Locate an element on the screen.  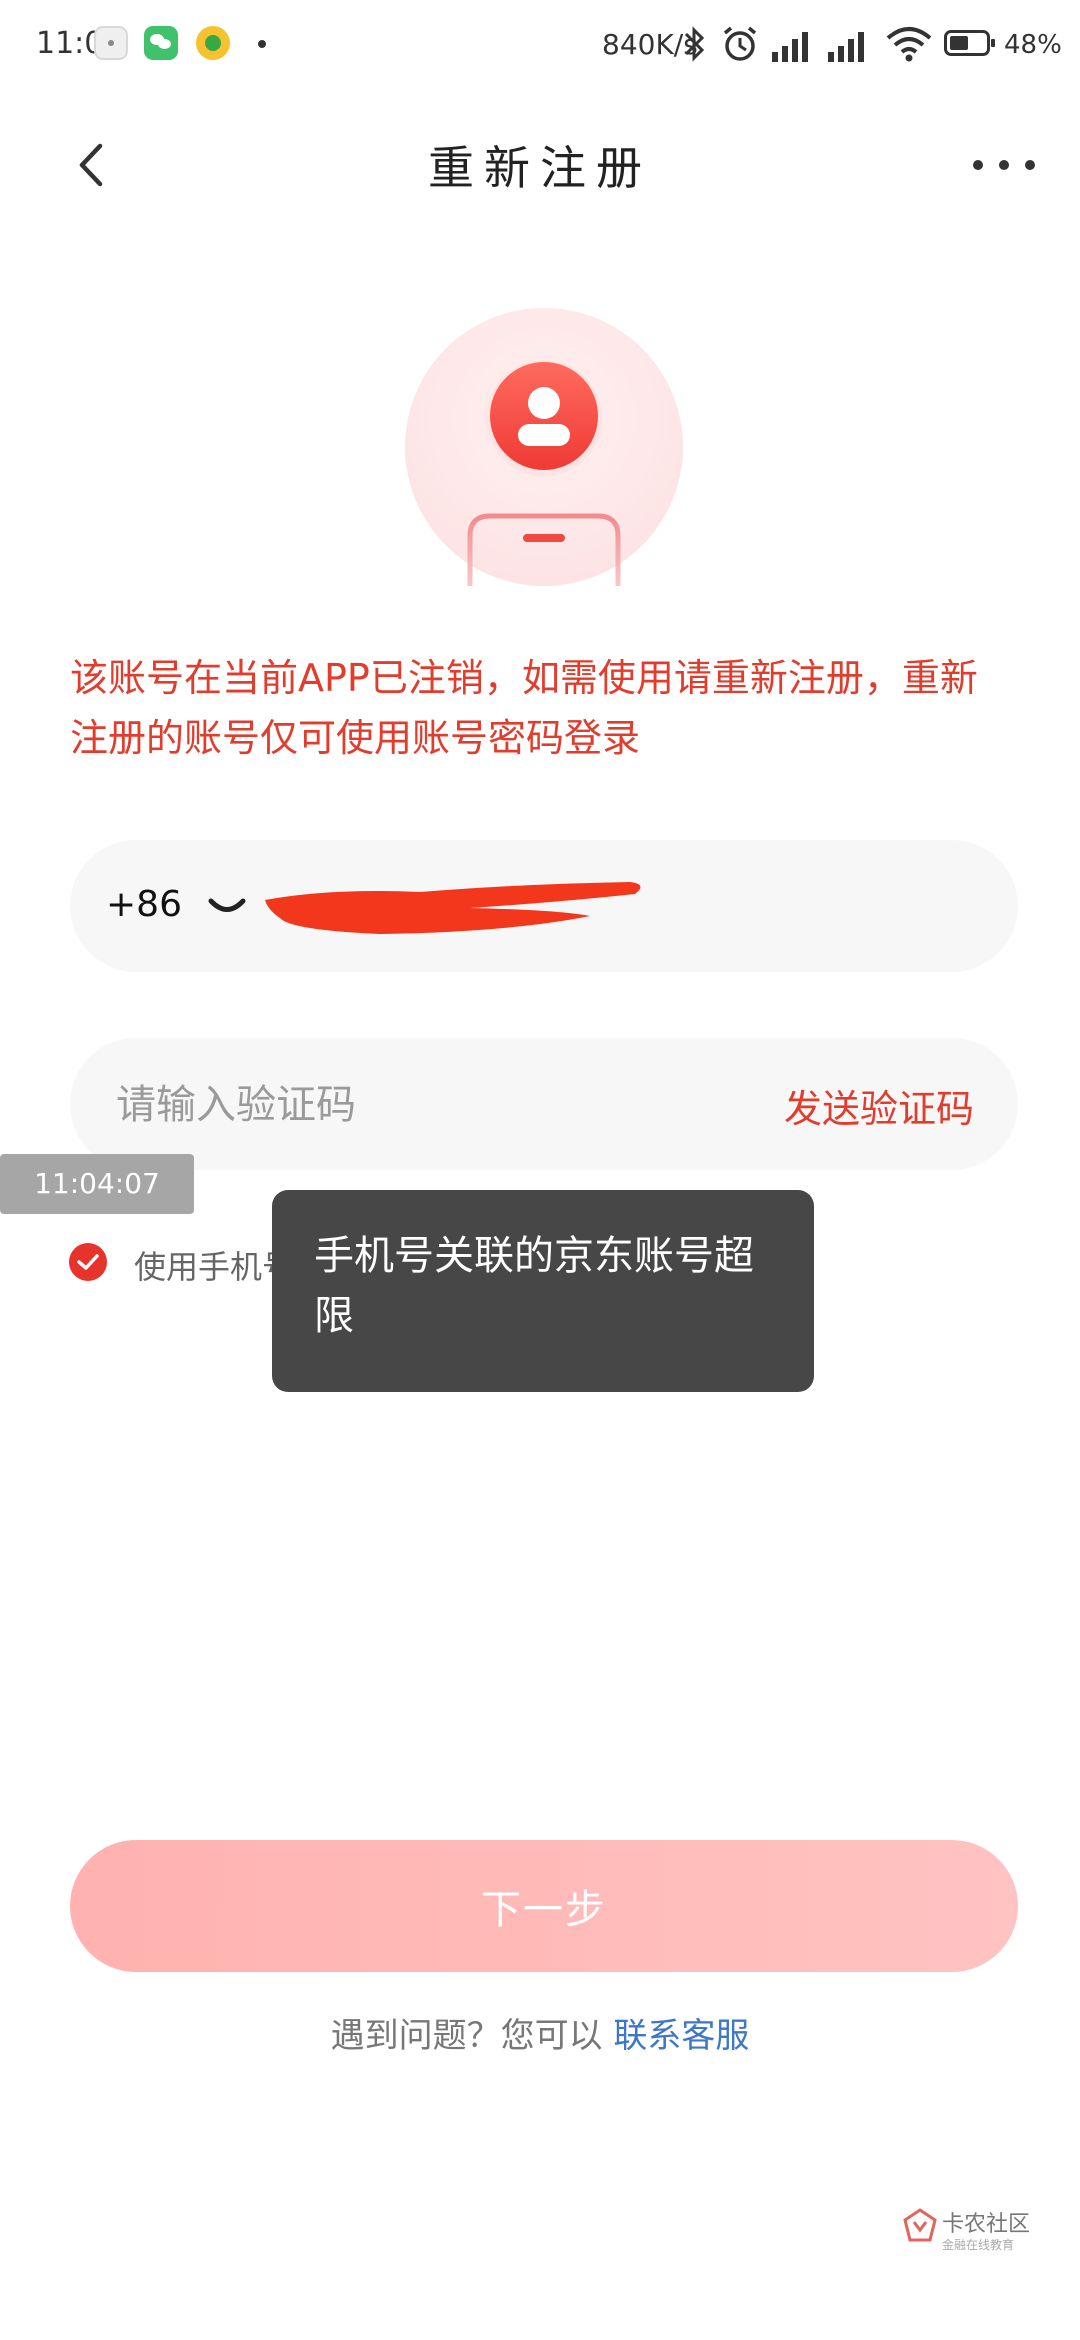
verification-code-input is located at coordinates (396, 1105).